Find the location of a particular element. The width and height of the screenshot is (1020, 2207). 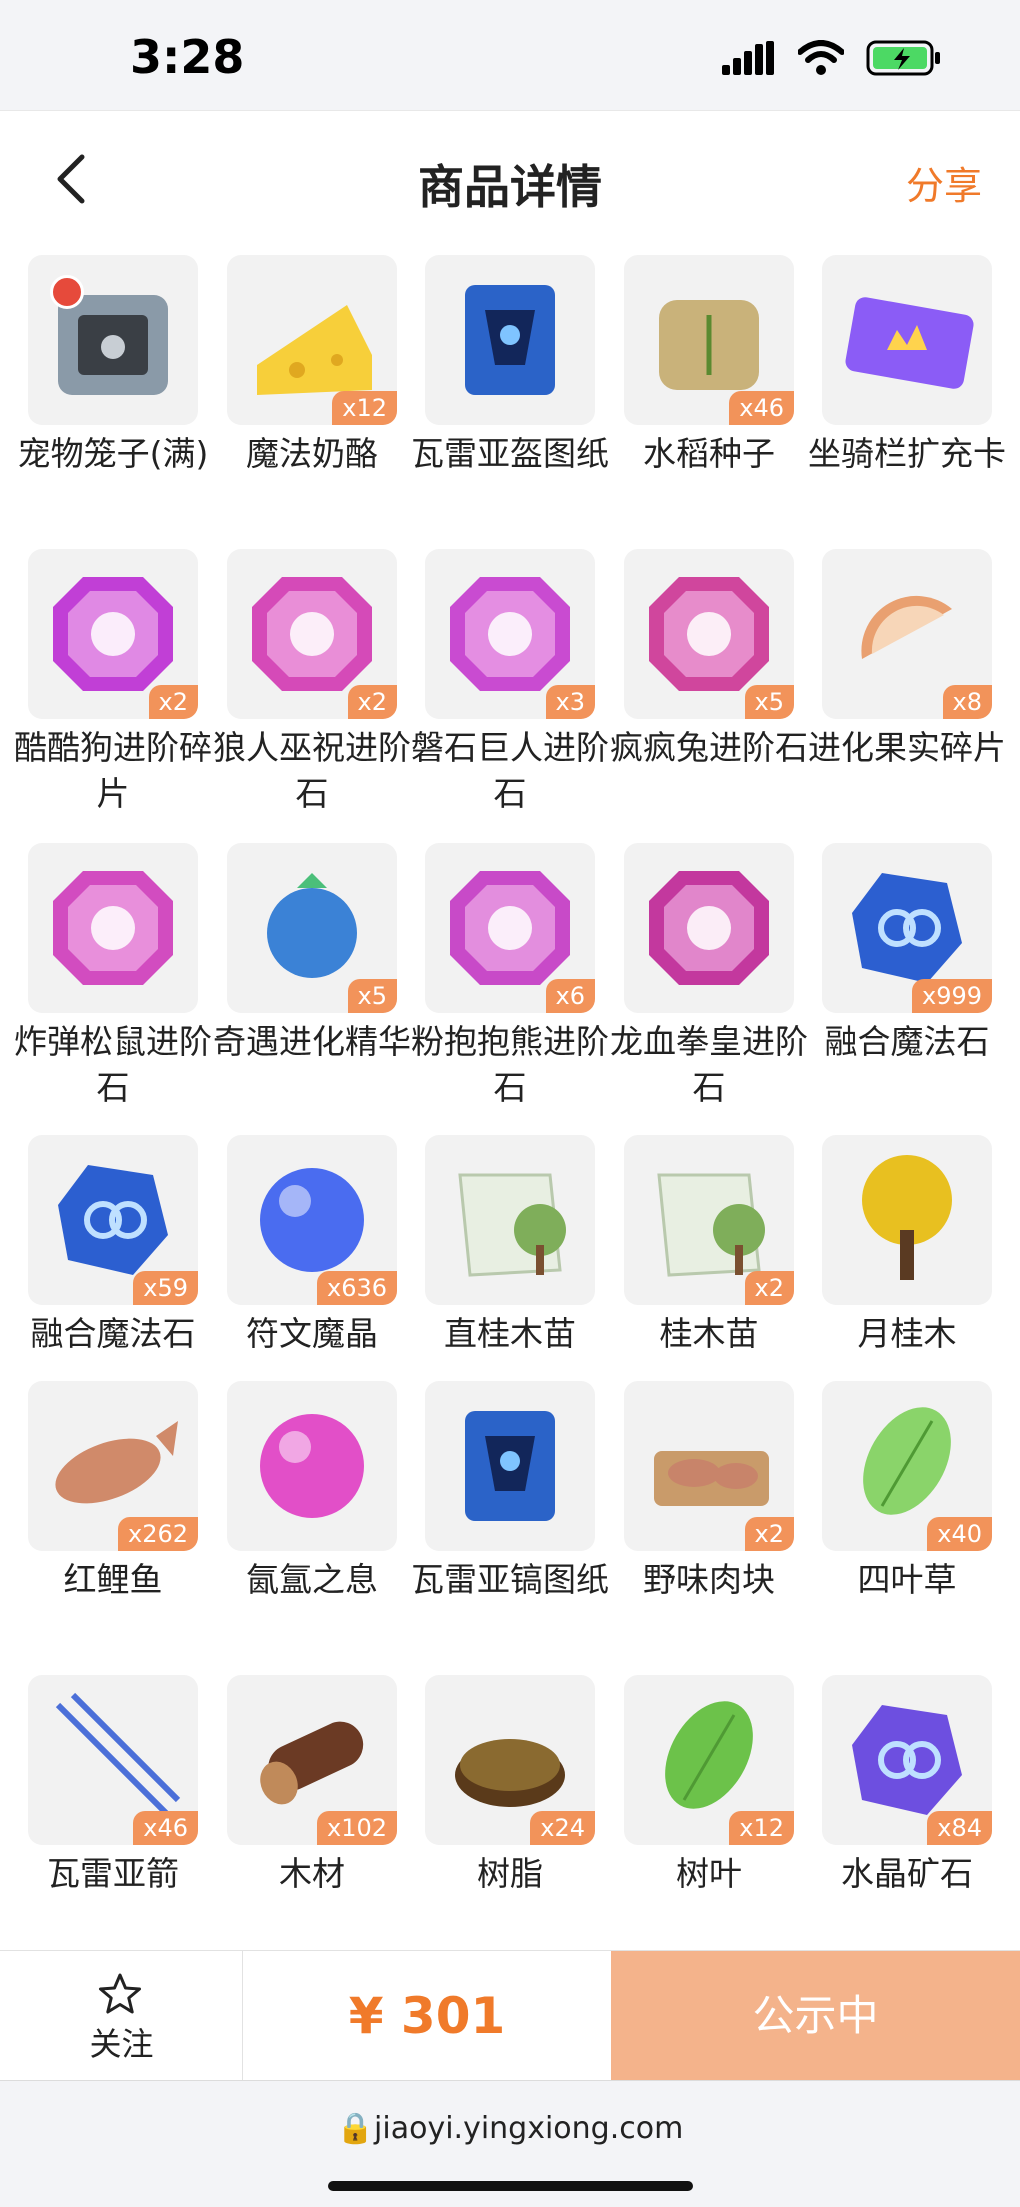

item-thumbnail: x3 is located at coordinates (510, 634).